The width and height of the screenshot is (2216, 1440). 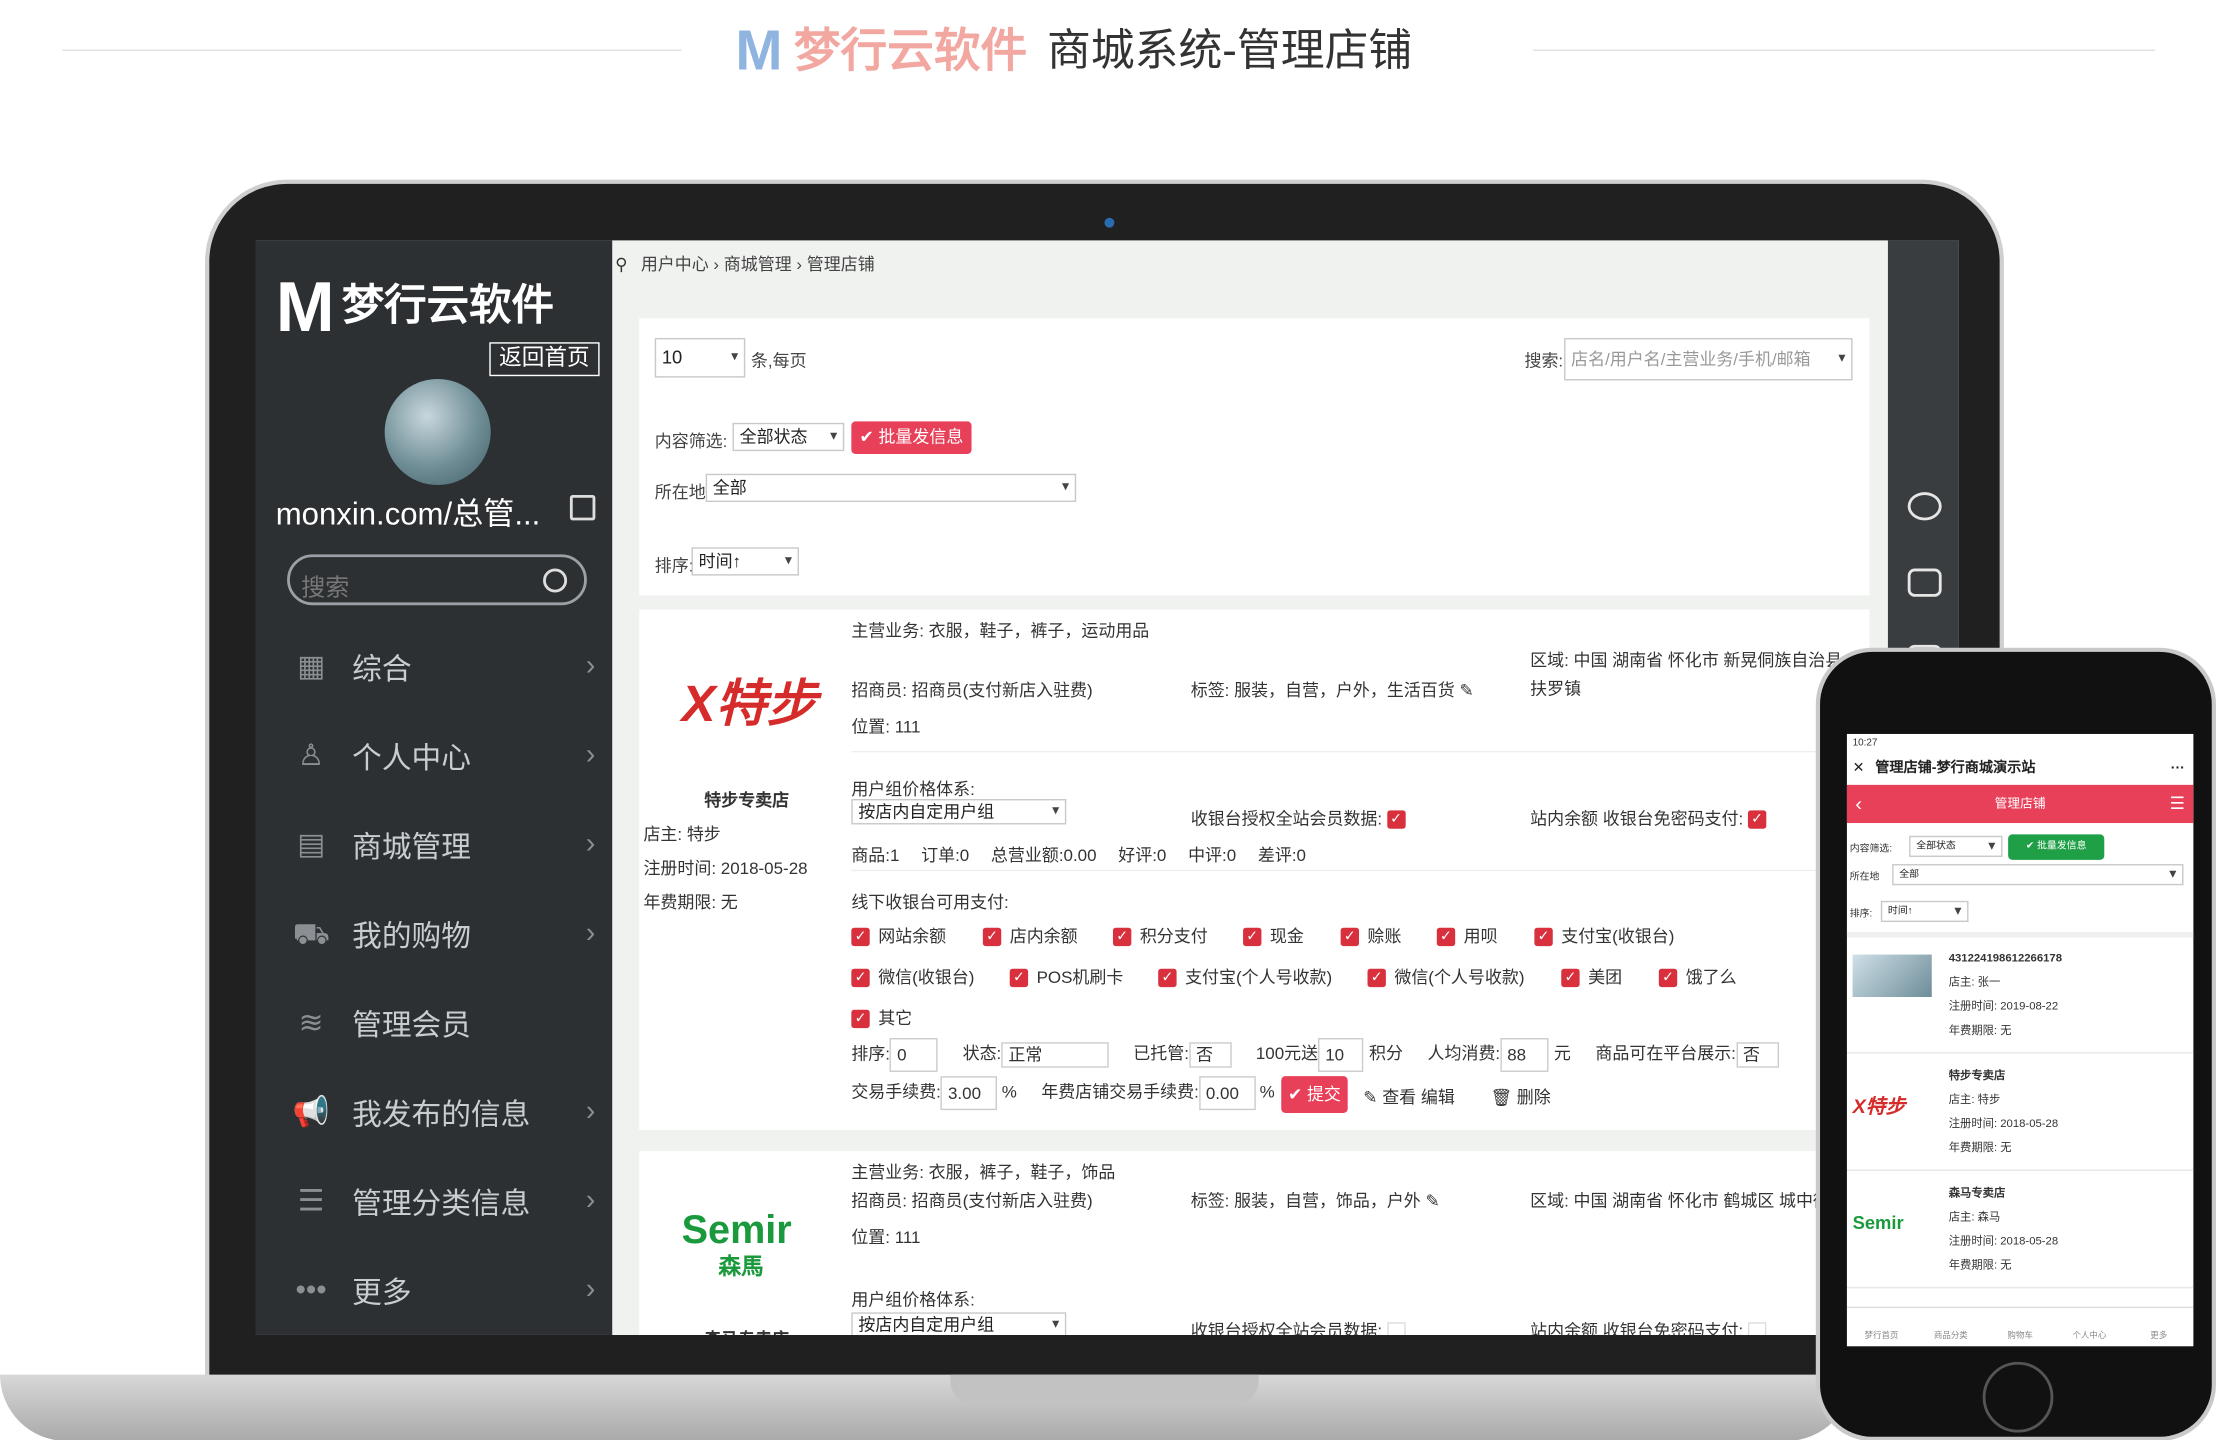 I want to click on nav-categories: 商品分类, so click(x=1950, y=1327).